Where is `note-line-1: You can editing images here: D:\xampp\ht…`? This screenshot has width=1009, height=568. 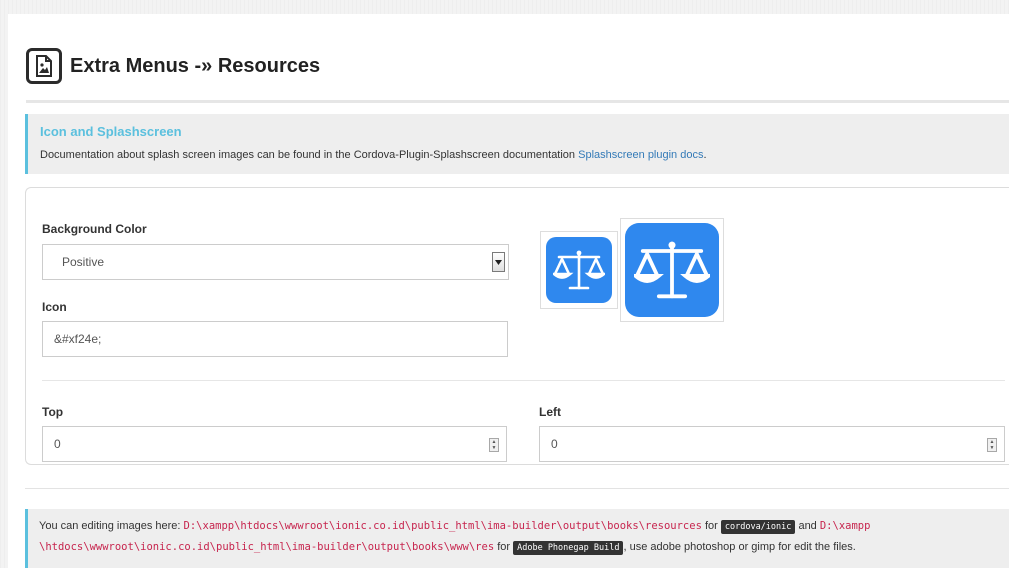
note-line-1: You can editing images here: D:\xampp\ht… is located at coordinates (524, 526).